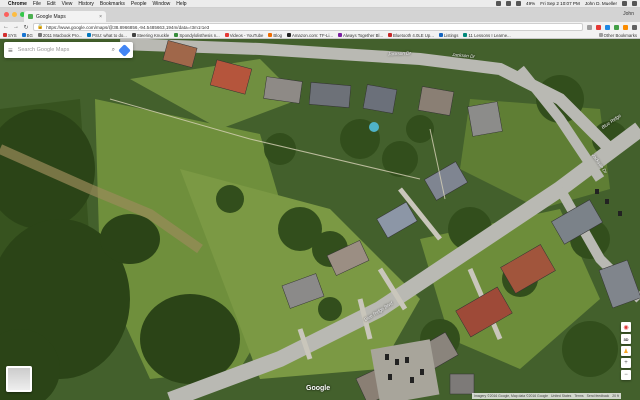 The image size is (640, 400). What do you see at coordinates (624, 3) in the screenshot?
I see `spotlight-icon` at bounding box center [624, 3].